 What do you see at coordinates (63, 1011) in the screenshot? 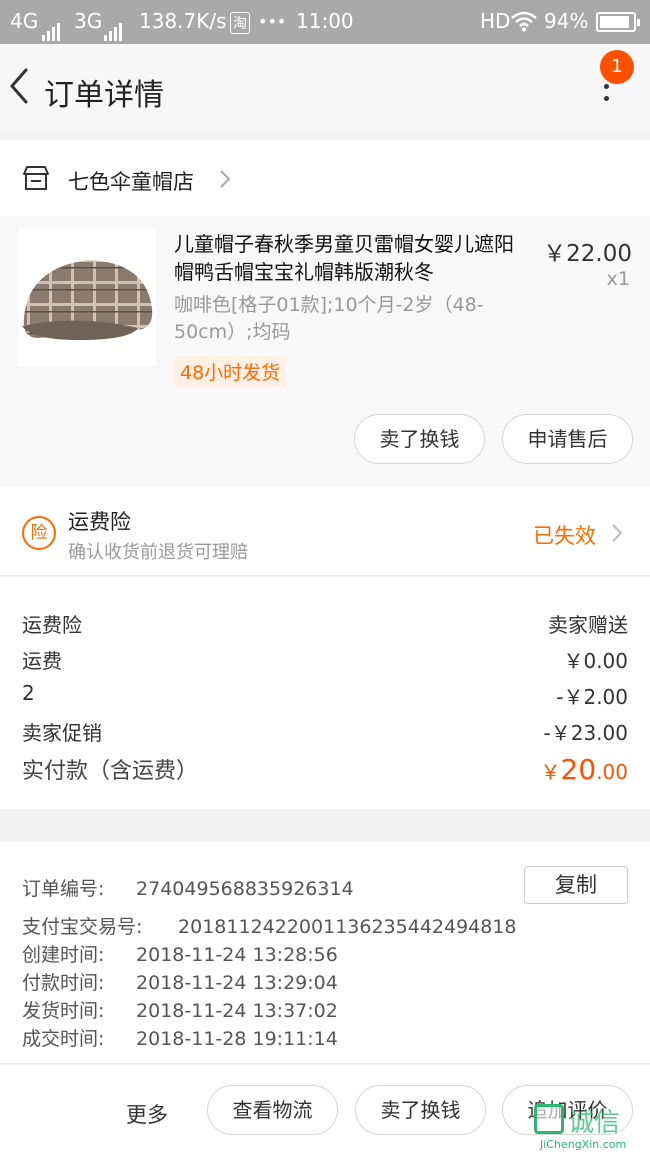
I see `meta-label: 发货时间:` at bounding box center [63, 1011].